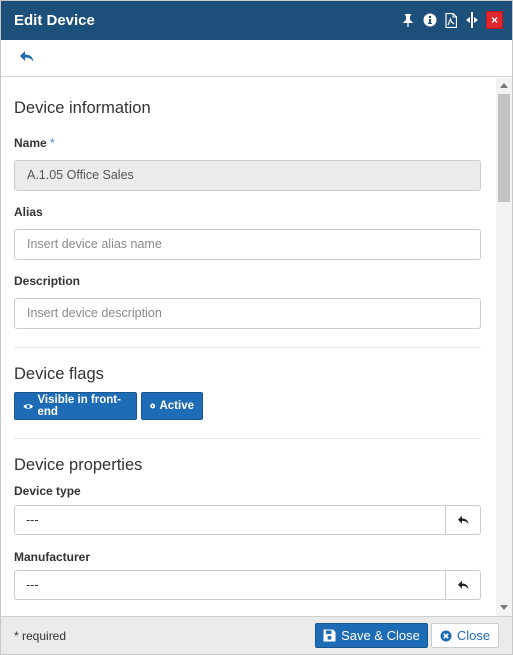 The width and height of the screenshot is (513, 655). I want to click on close-circle-icon, so click(446, 635).